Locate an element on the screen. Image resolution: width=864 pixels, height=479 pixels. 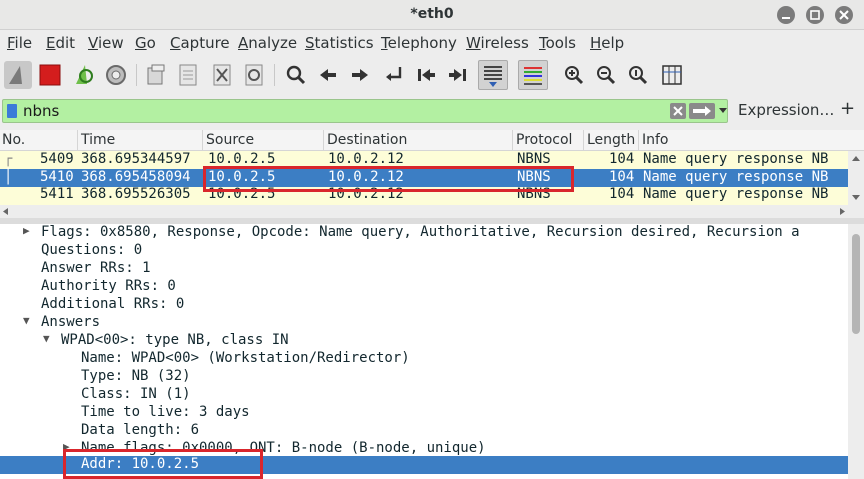
find-packet-search-icon is located at coordinates (296, 75).